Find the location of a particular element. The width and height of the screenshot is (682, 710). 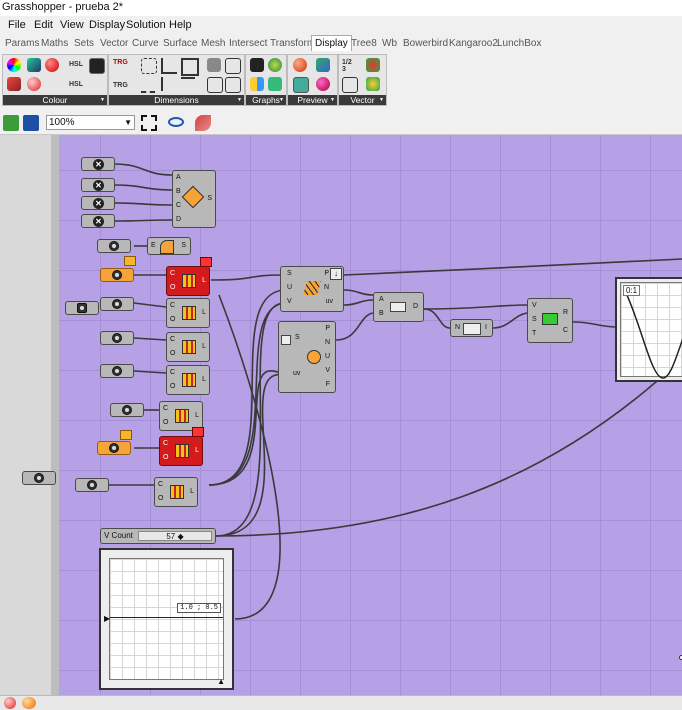

display-geometry-icon is located at coordinates (323, 65).